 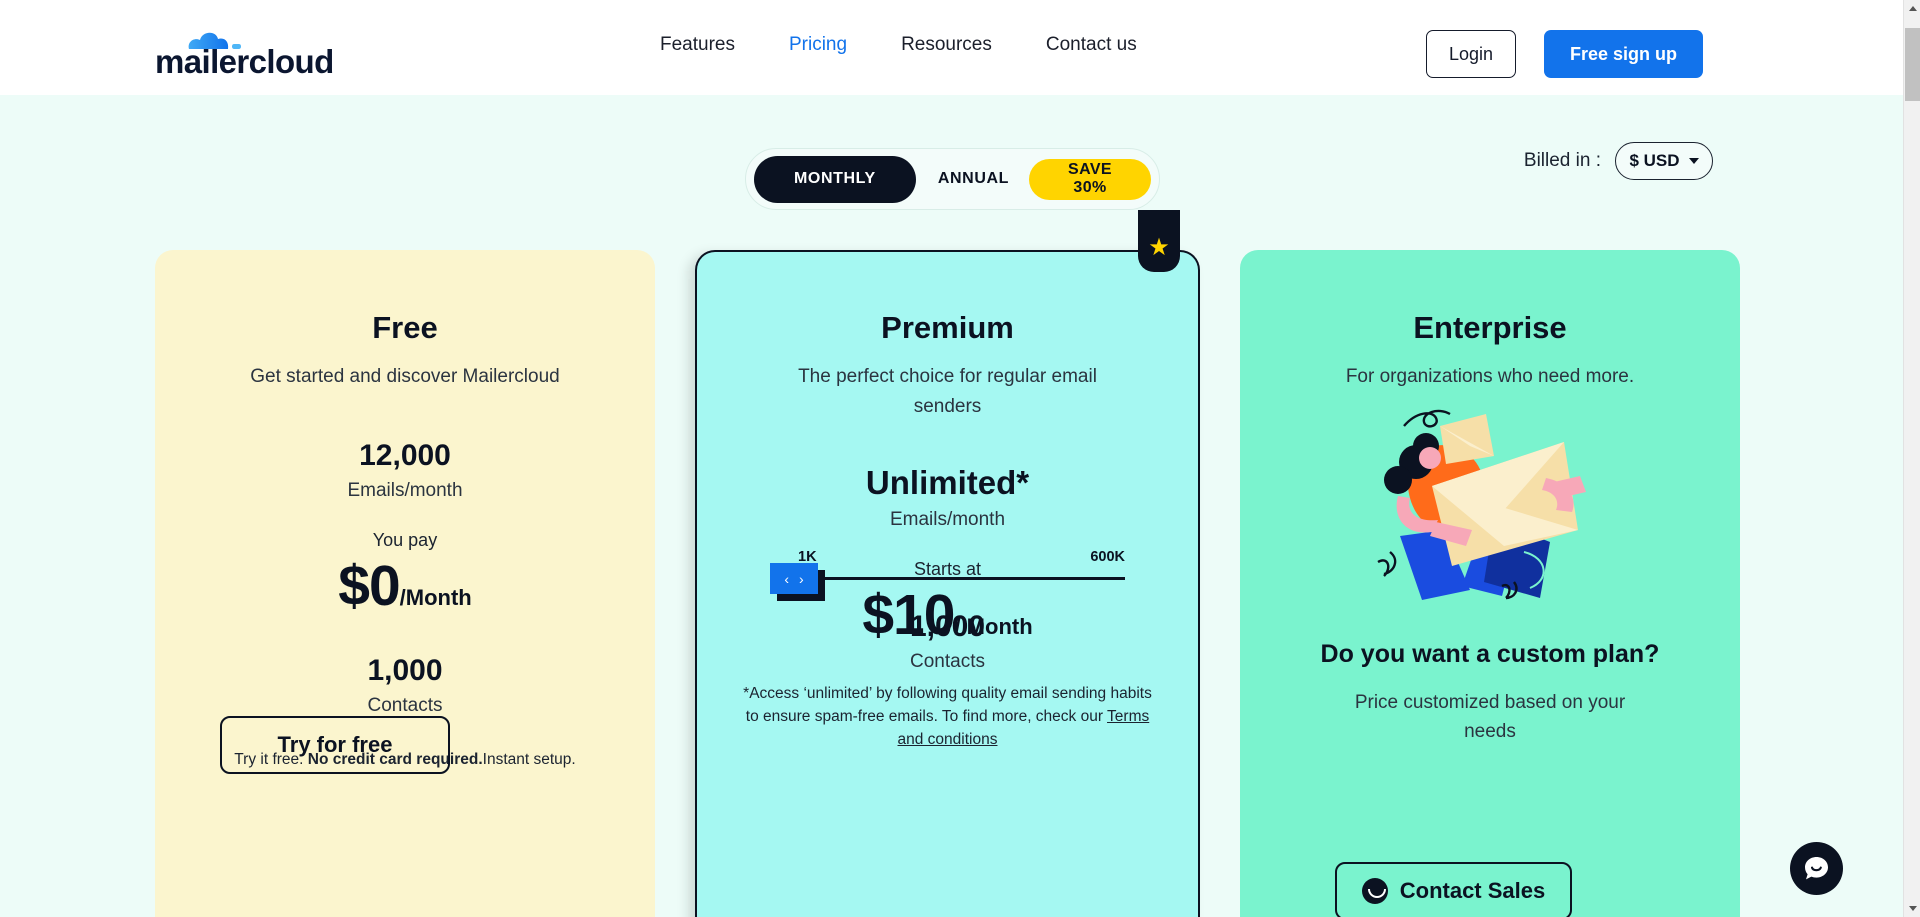 I want to click on billed-in-label: Billed in :, so click(x=1562, y=160).